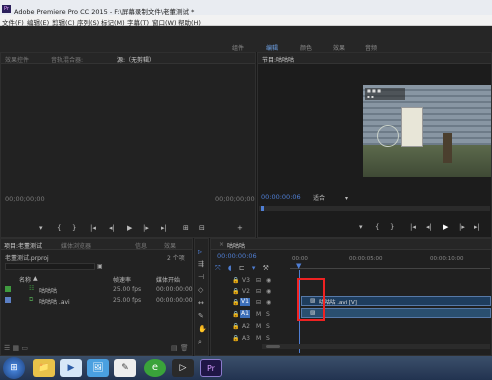  I want to click on program-step-forward-button: |▸, so click(462, 227).